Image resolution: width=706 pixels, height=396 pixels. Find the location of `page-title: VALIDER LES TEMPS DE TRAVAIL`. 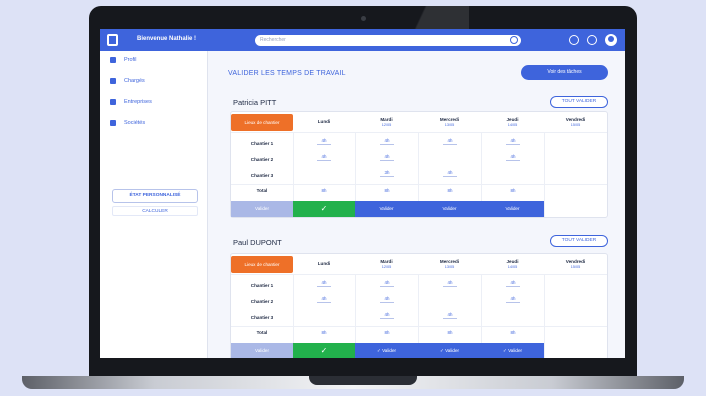

page-title: VALIDER LES TEMPS DE TRAVAIL is located at coordinates (287, 73).